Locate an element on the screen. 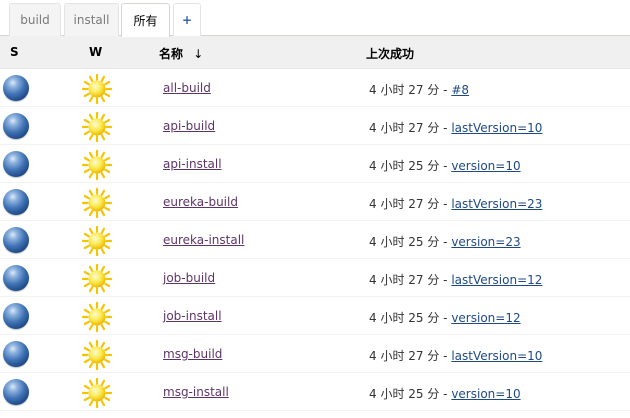 The width and height of the screenshot is (630, 418). job-name-link: job-install is located at coordinates (192, 316).